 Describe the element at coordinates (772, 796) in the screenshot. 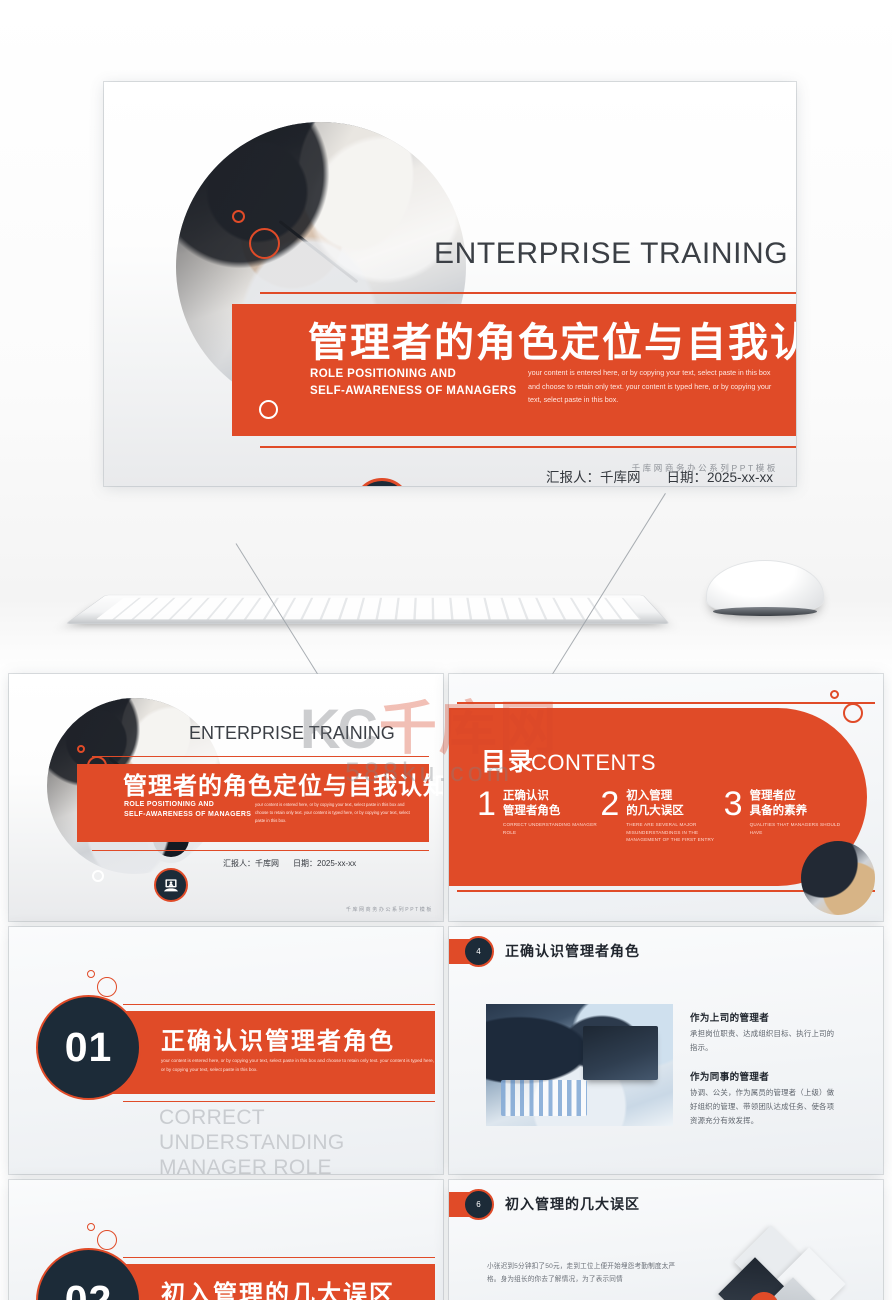

I see `contents-item-cn-line1: 管理者应` at that location.